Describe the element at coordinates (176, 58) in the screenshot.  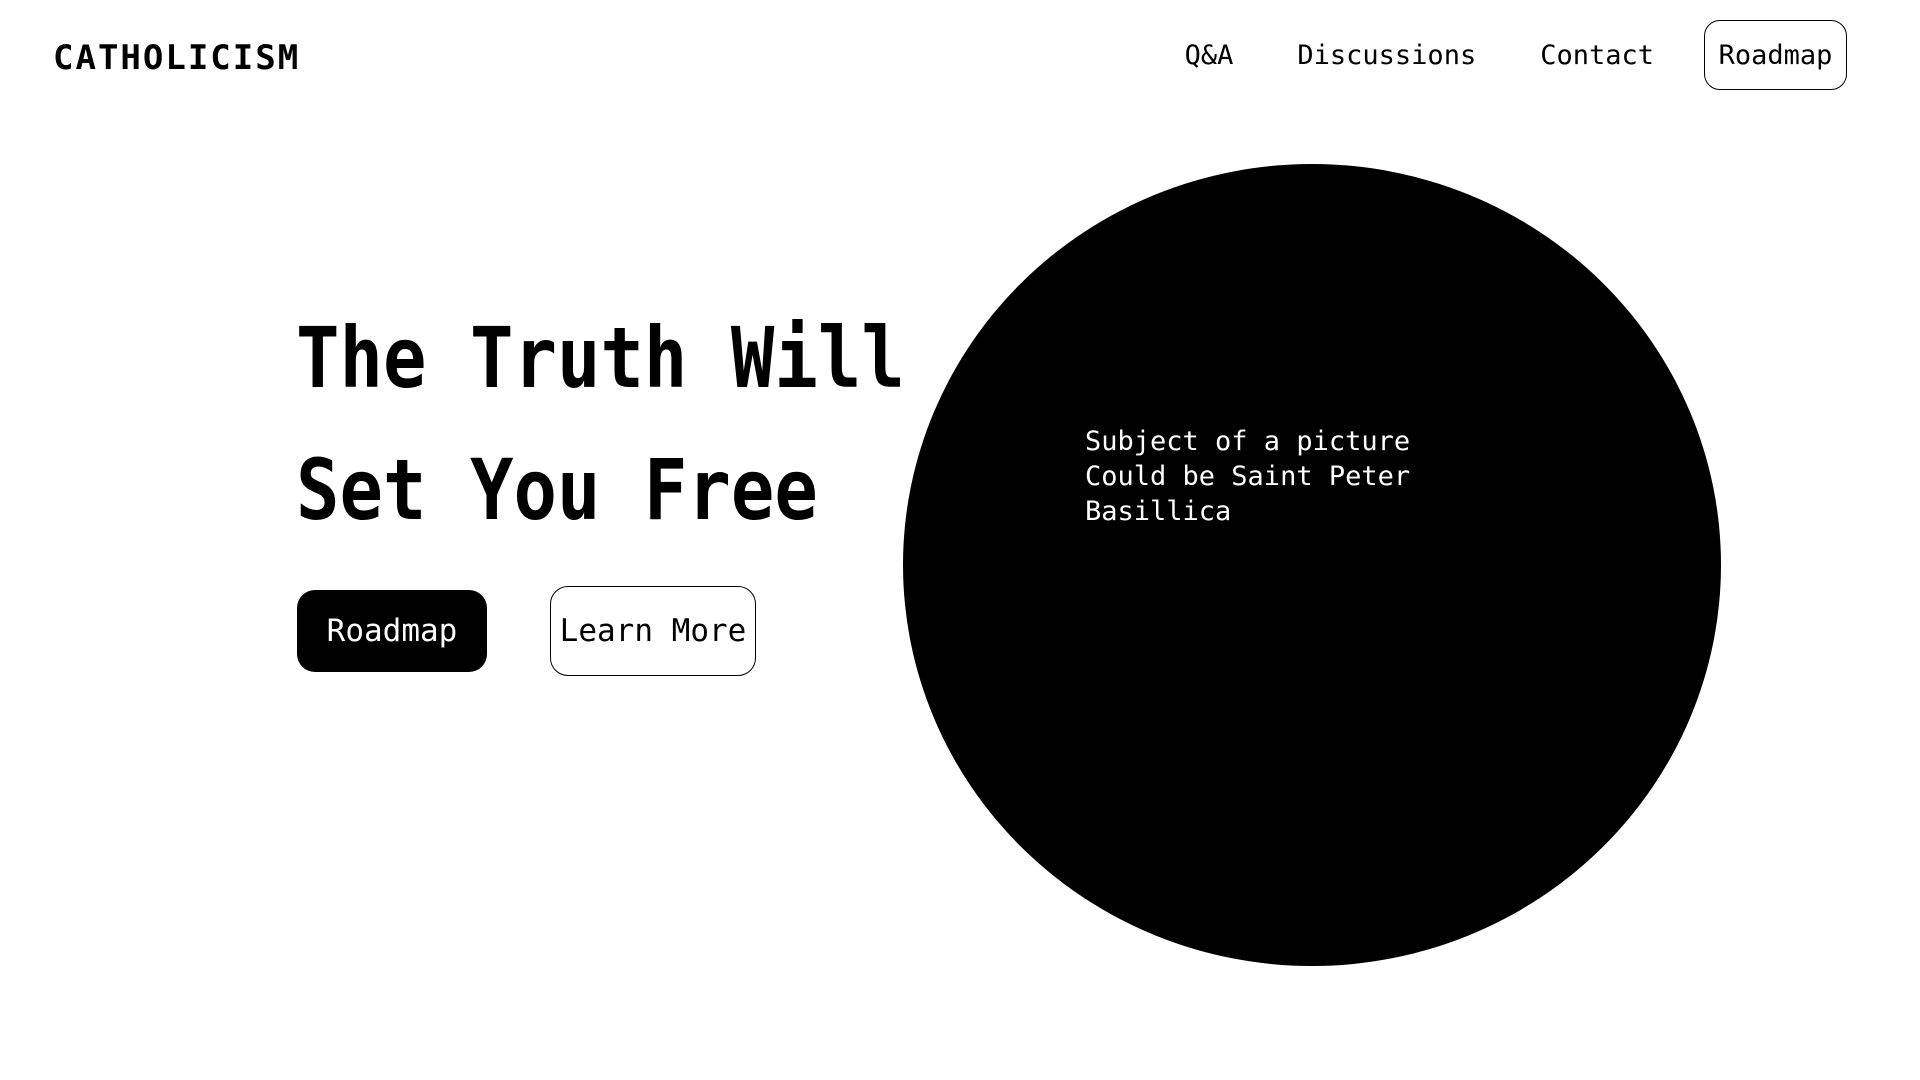
I see `site-logo: CATHOLICISM` at that location.